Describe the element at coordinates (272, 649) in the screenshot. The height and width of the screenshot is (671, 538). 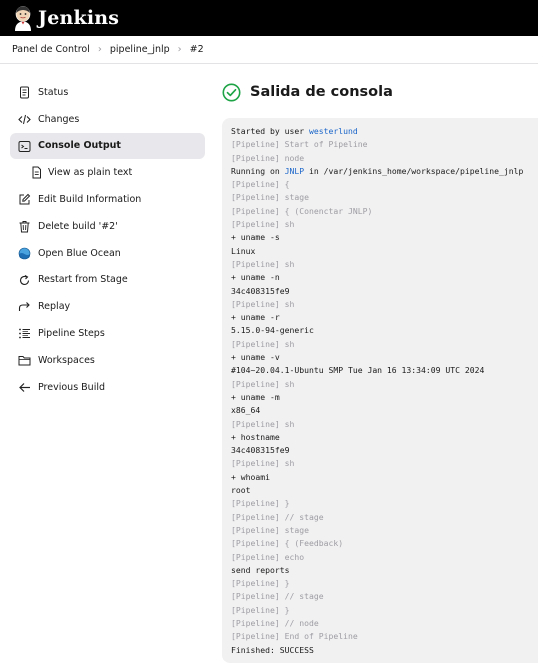
I see `console-line-text: Finished: SUCCESS` at that location.